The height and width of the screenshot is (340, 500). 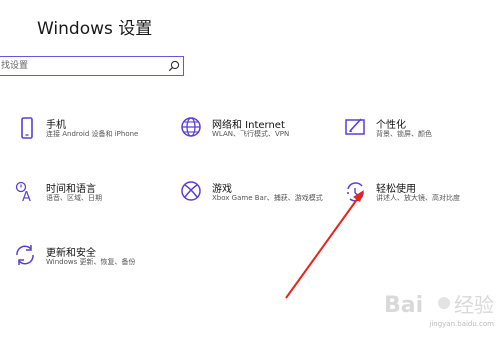 I want to click on tile-description: Windows 更新、恢复、备份, so click(x=91, y=262).